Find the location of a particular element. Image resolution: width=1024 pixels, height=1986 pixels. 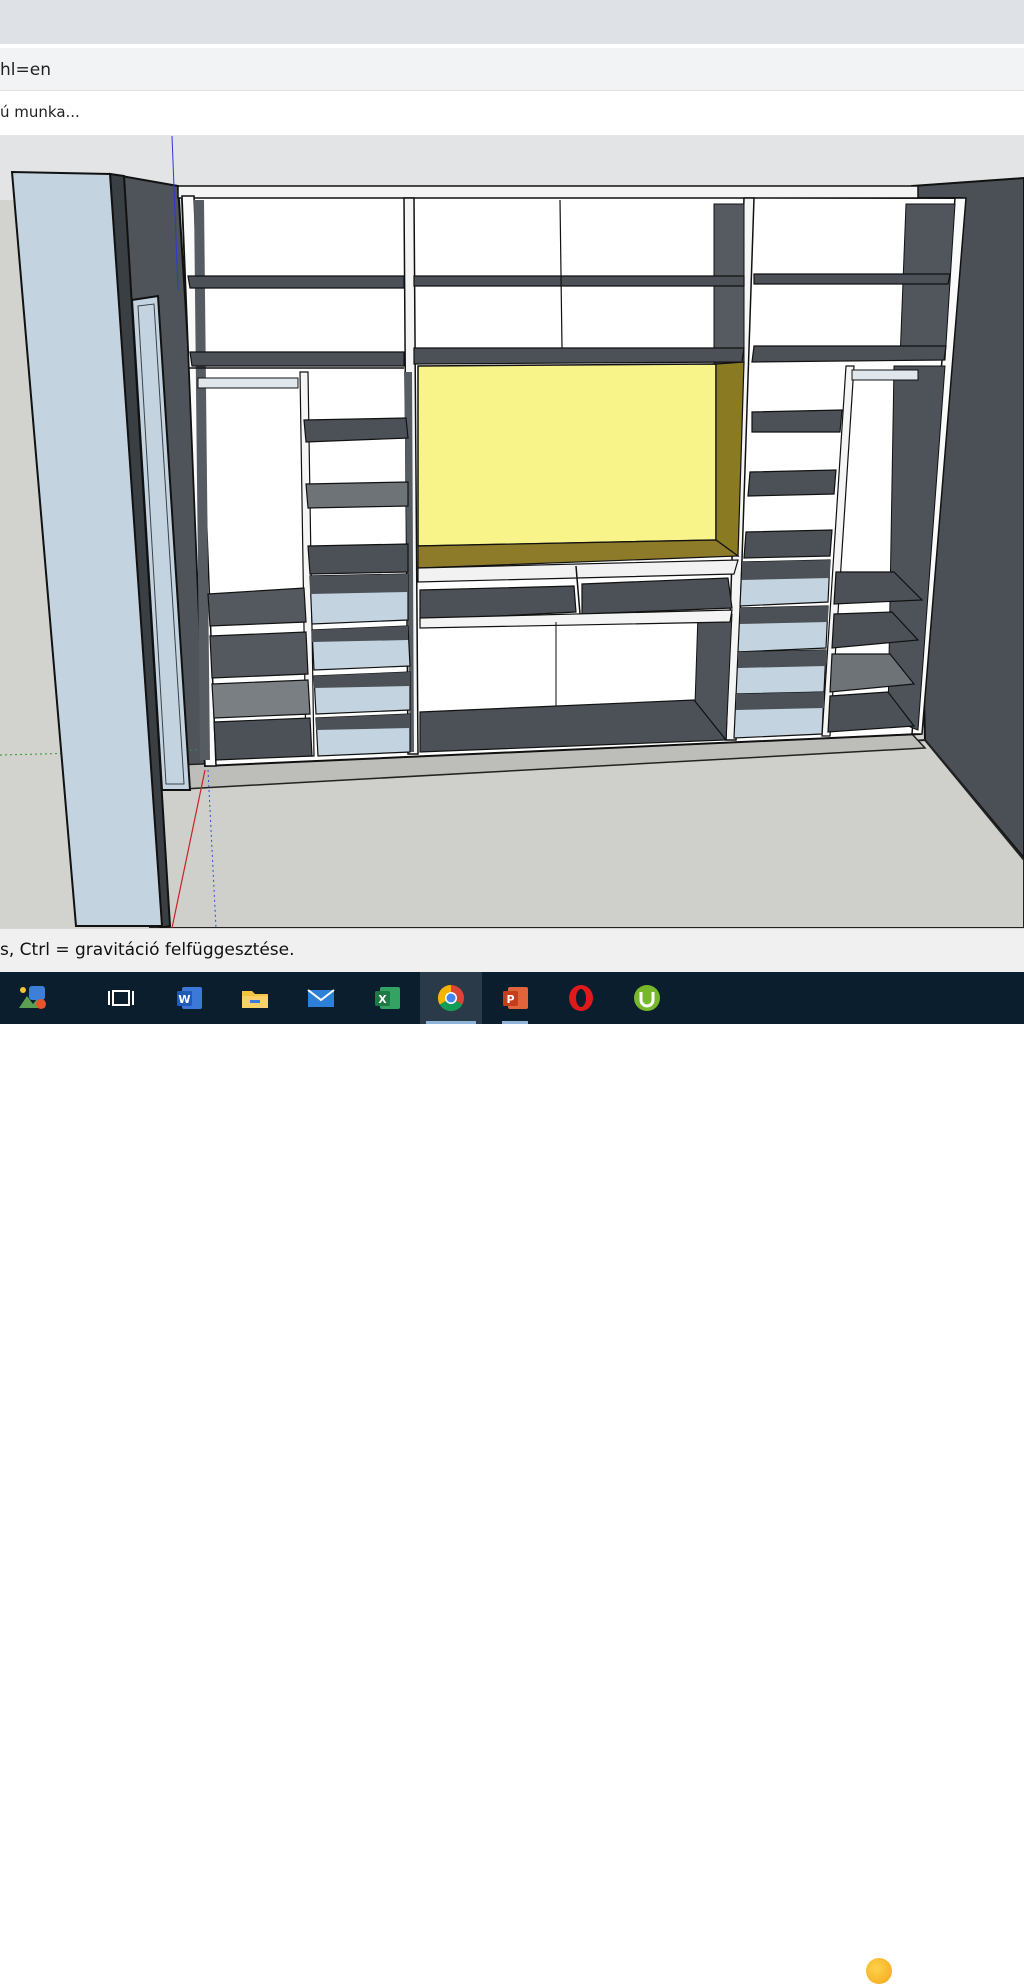

browser-tab-strip is located at coordinates (512, 22).